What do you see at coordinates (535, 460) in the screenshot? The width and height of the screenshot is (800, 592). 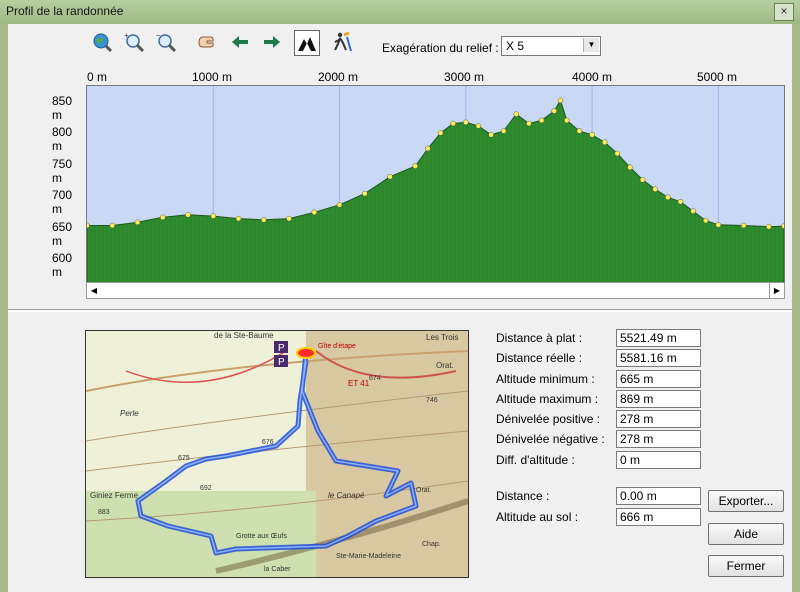 I see `diff-altitude-label: Diff. d'altitude :` at bounding box center [535, 460].